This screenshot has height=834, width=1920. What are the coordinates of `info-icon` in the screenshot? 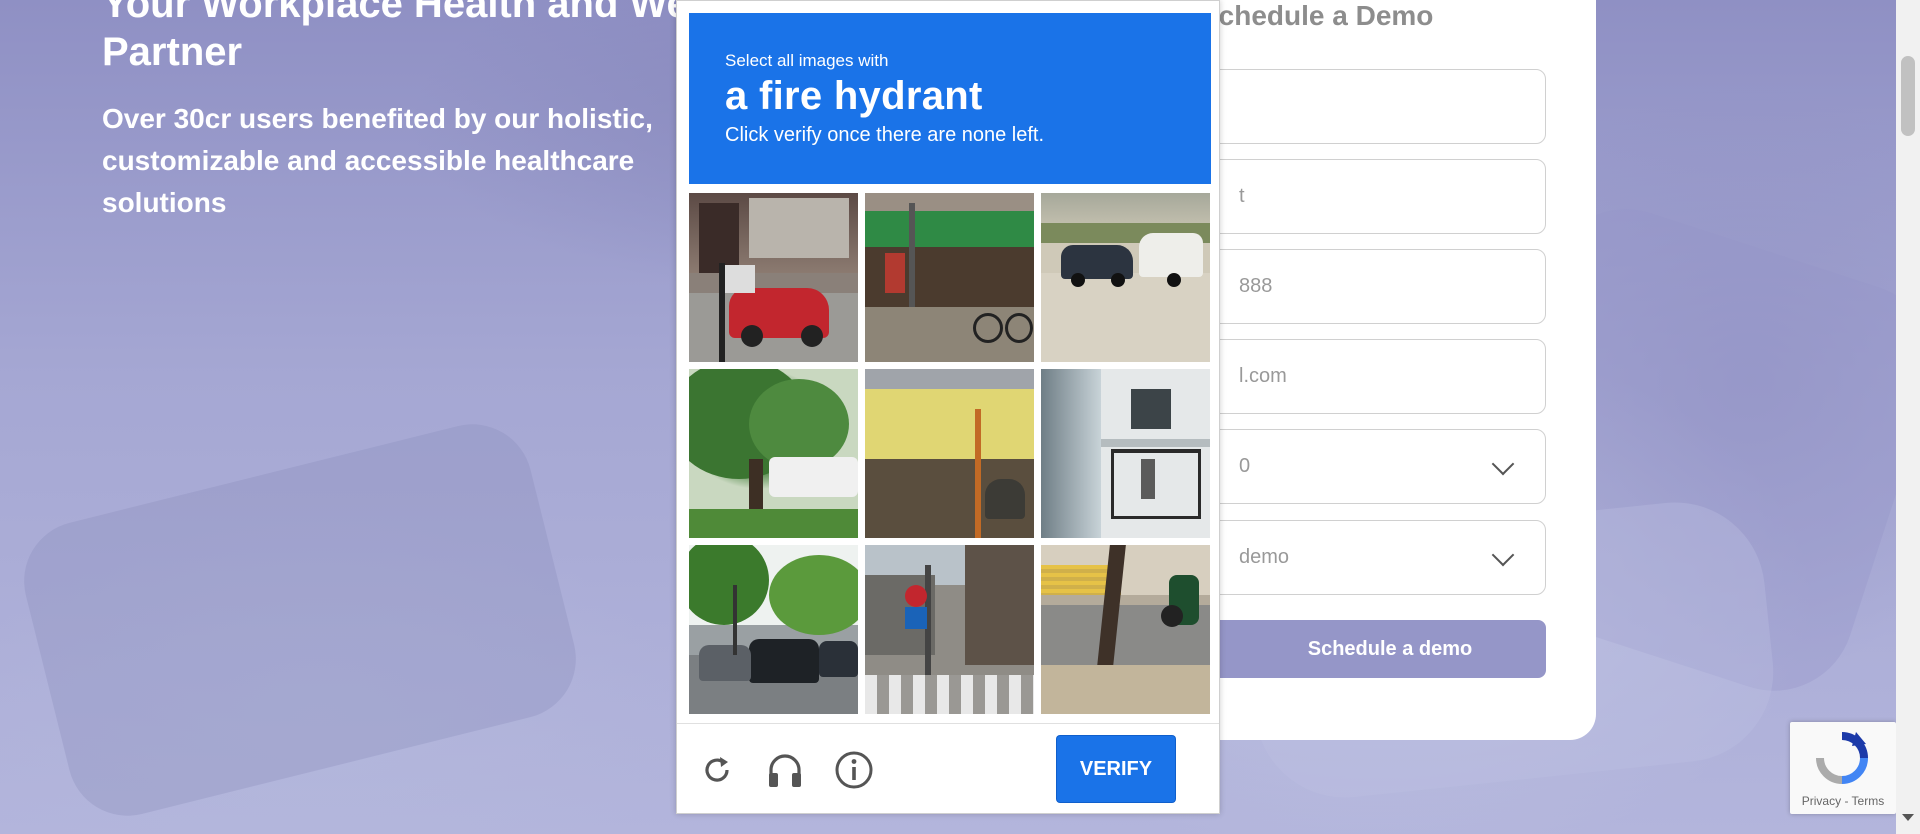 It's located at (854, 770).